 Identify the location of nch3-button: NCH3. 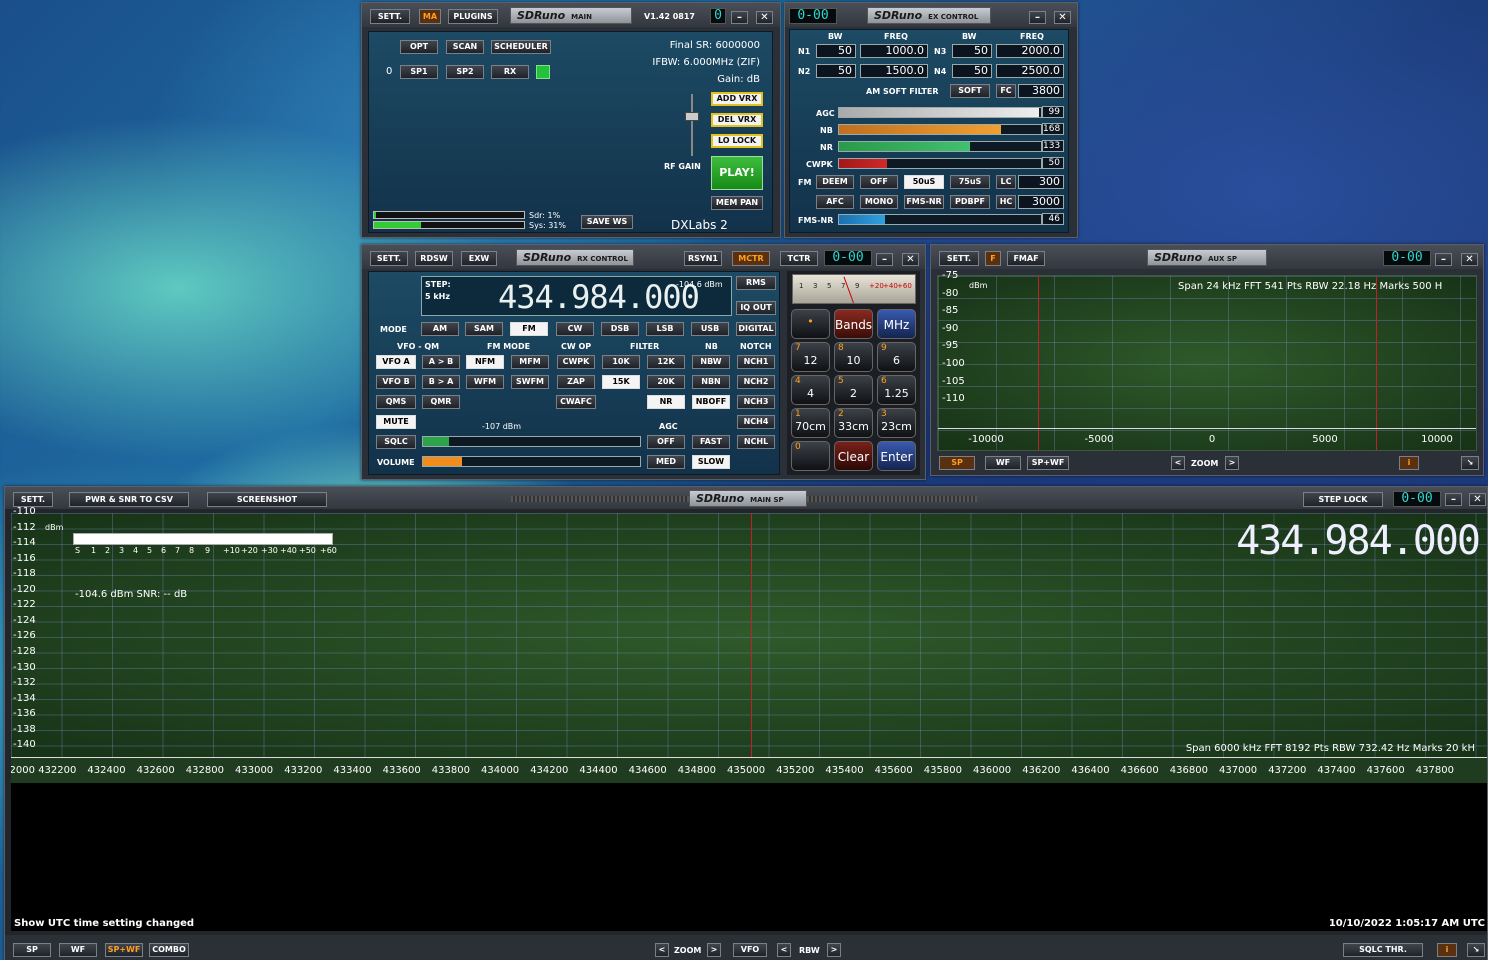
(756, 402).